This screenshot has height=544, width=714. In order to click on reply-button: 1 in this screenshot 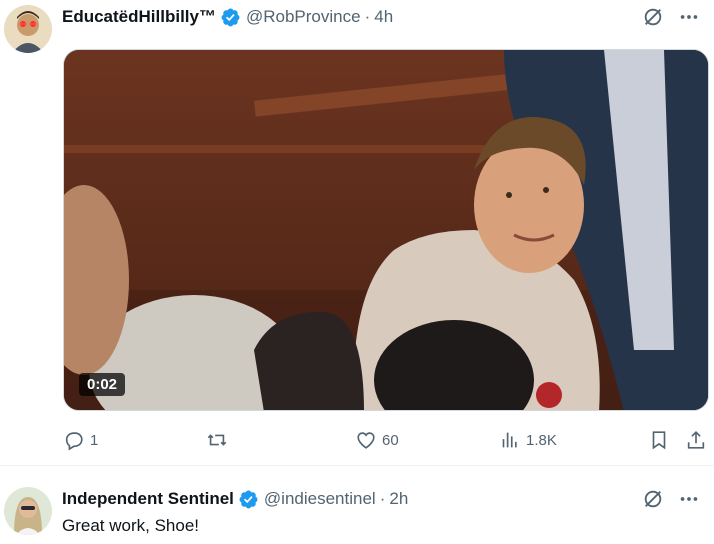, I will do `click(80, 440)`.